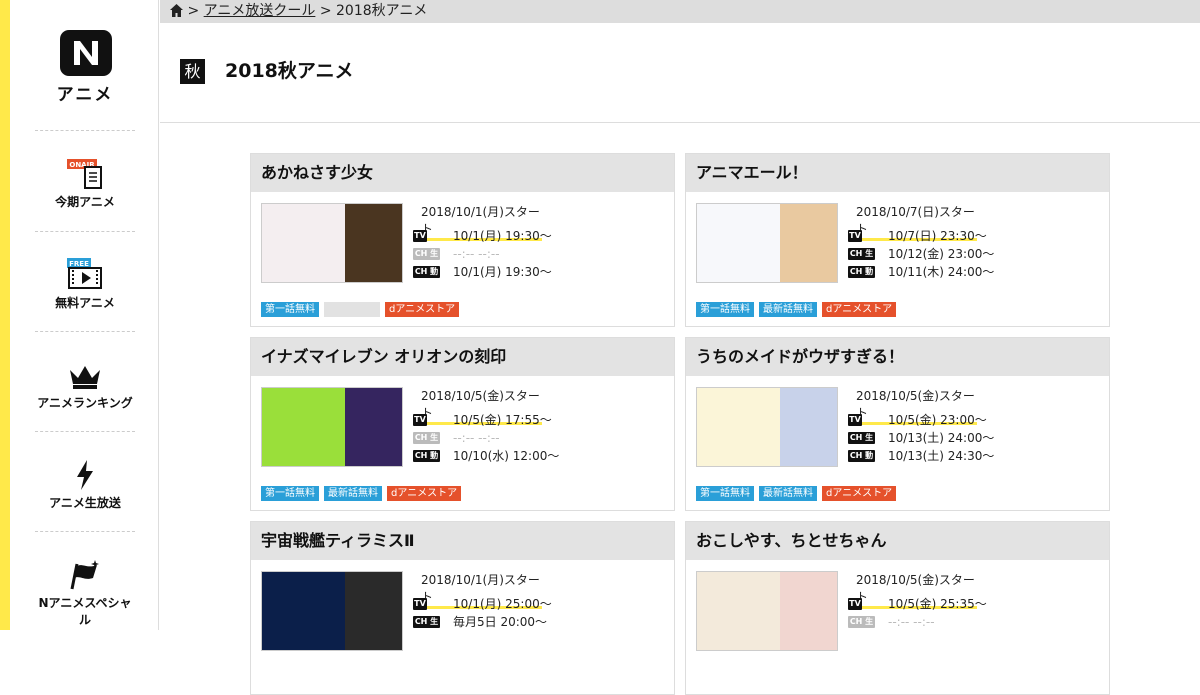  Describe the element at coordinates (85, 172) in the screenshot. I see `onair-icon: ONAIR` at that location.